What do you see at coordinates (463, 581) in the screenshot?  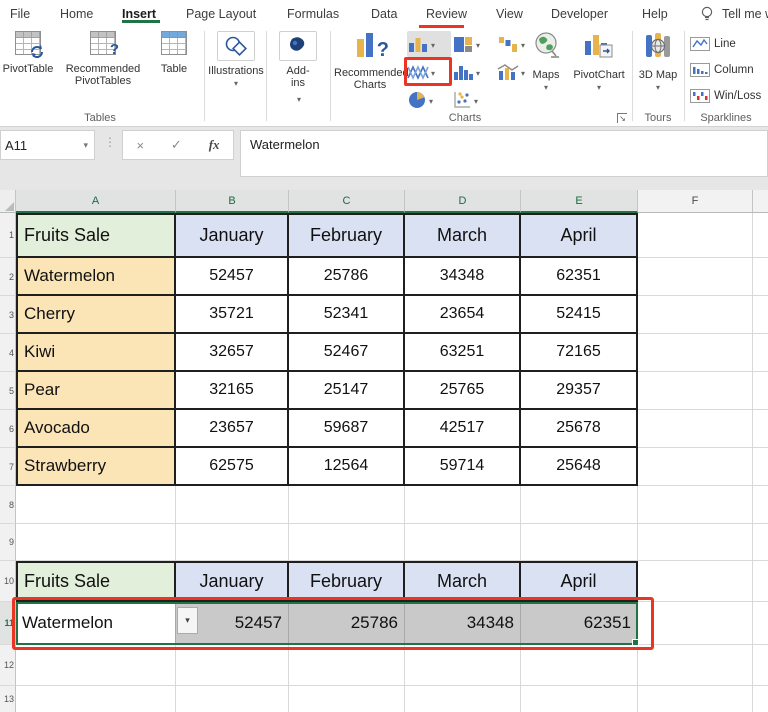 I see `cell-d10: March` at bounding box center [463, 581].